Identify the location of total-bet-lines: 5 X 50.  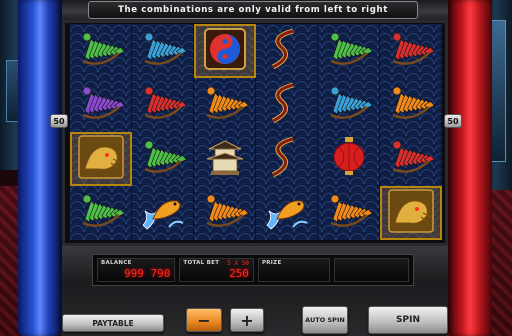
(238, 263).